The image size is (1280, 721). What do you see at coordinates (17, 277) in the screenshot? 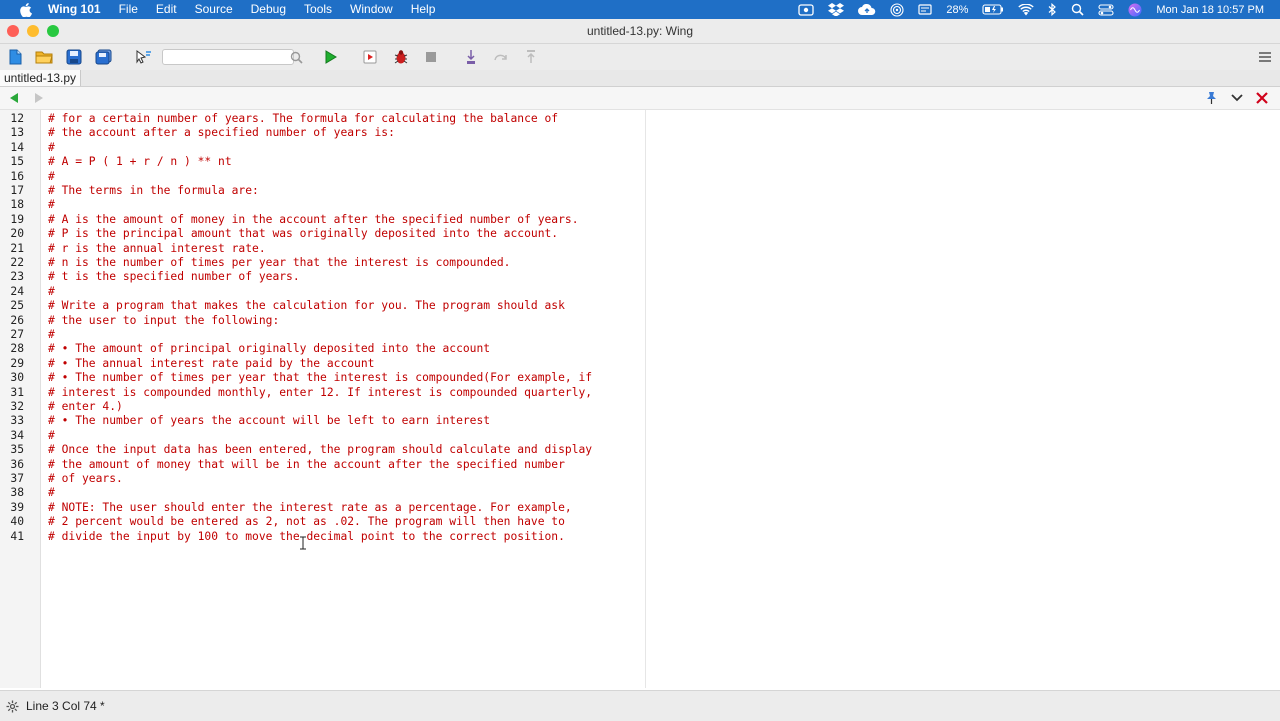
I see `line-number: 23` at bounding box center [17, 277].